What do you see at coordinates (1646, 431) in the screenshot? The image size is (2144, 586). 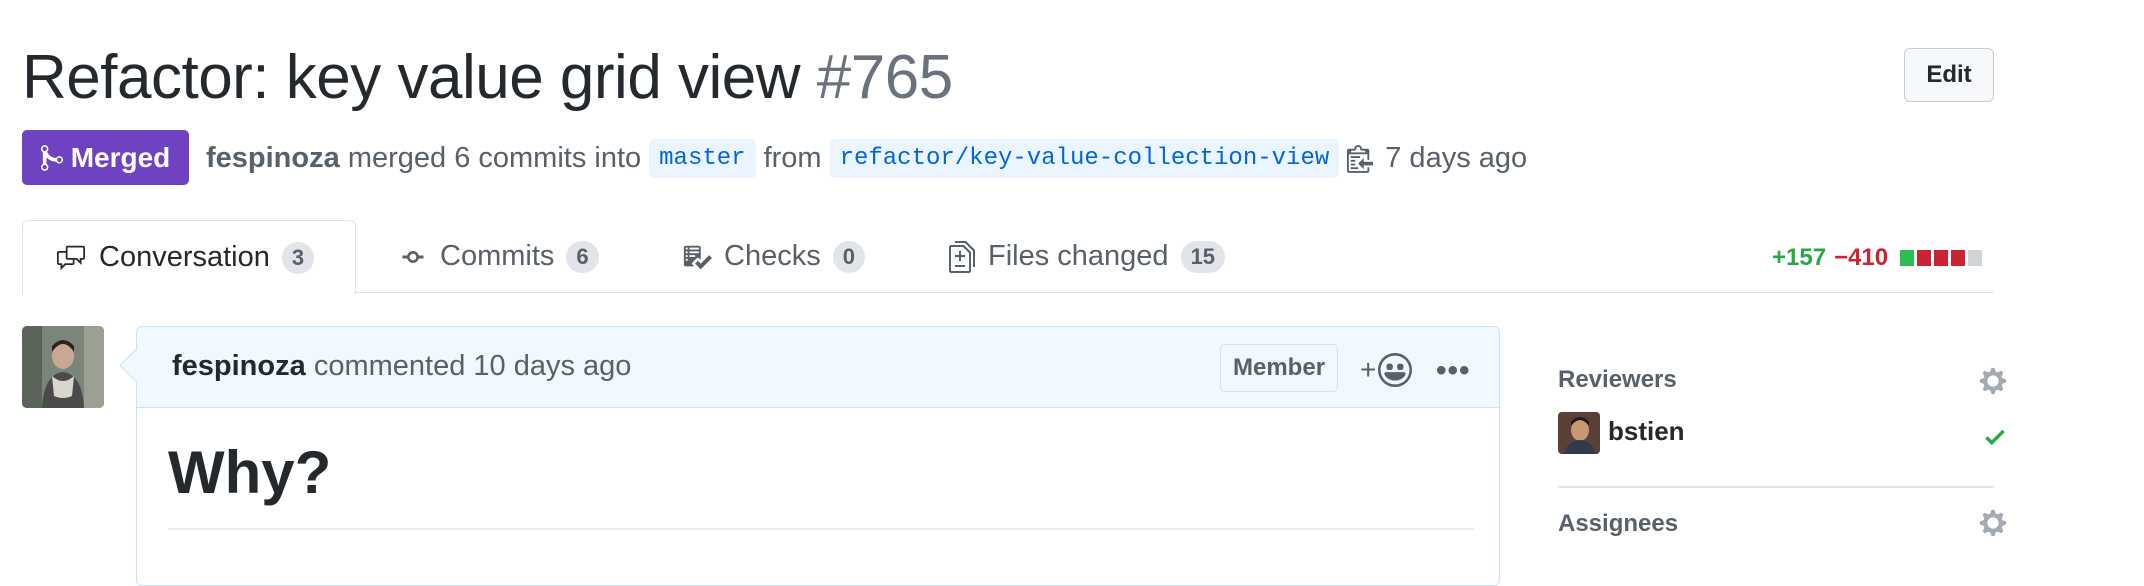 I see `reviewer-name: bstien` at bounding box center [1646, 431].